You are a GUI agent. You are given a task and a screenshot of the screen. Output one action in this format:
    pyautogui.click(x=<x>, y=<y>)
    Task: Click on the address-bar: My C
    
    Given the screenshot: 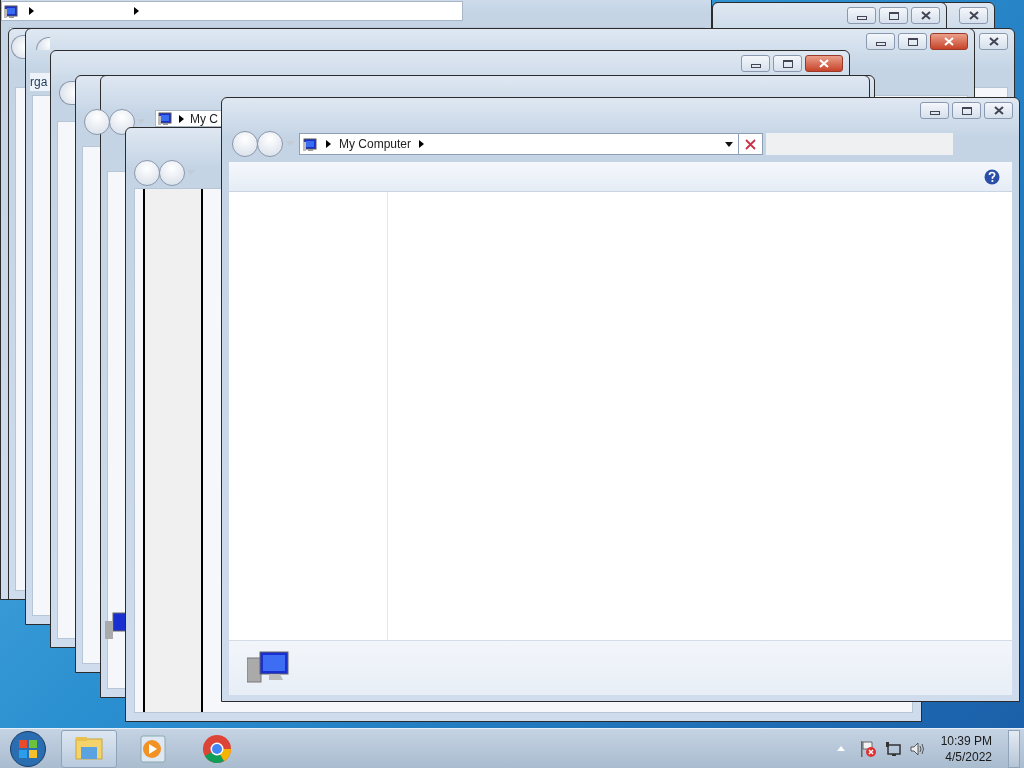 What is the action you would take?
    pyautogui.click(x=188, y=118)
    